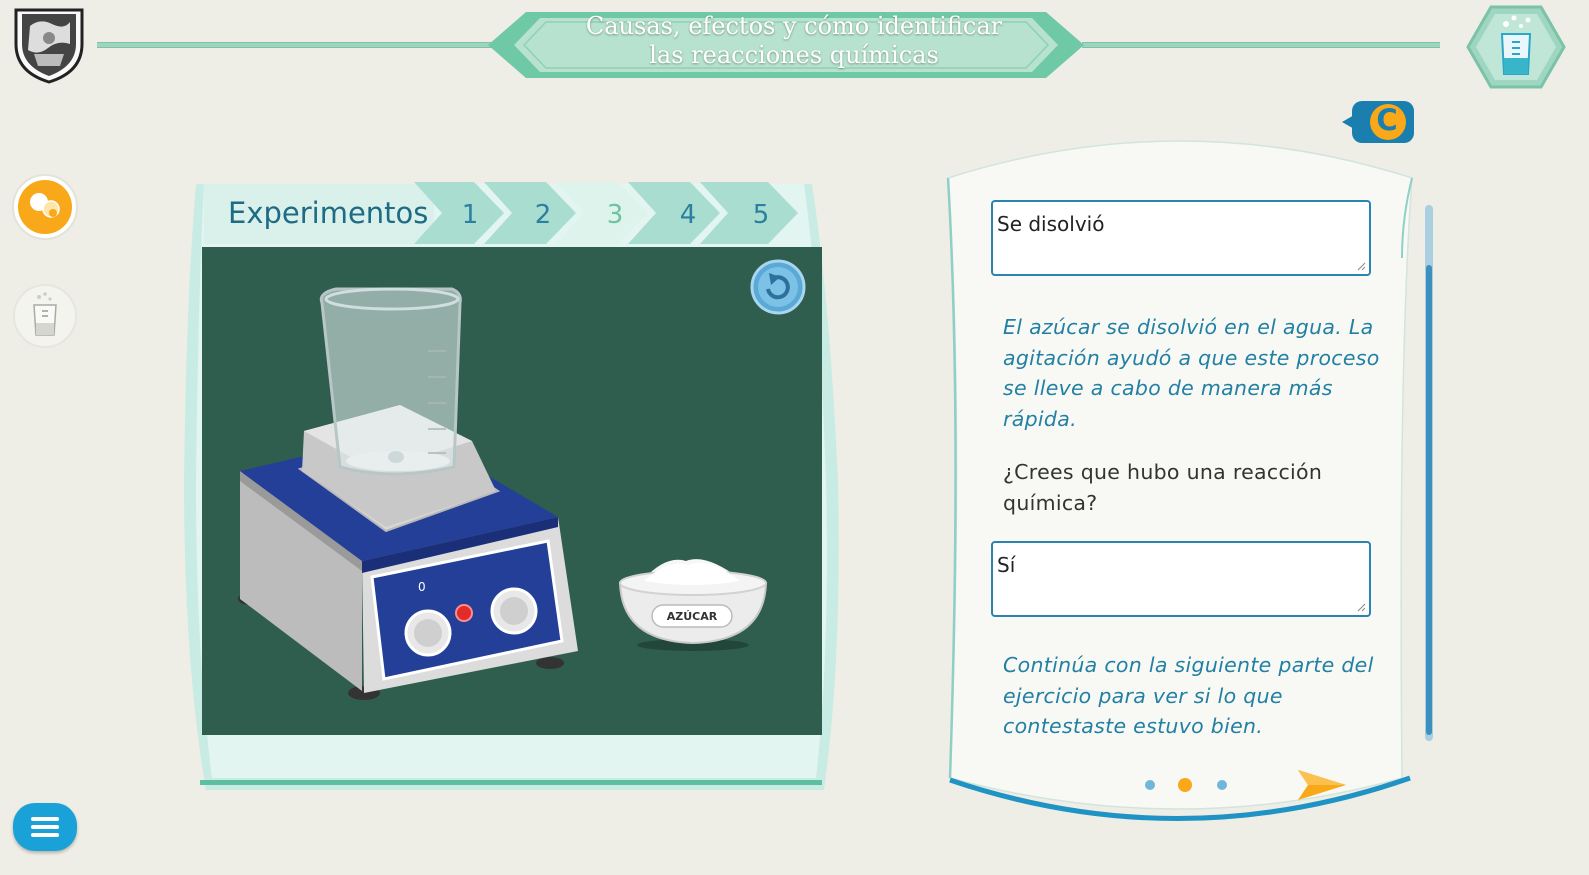 The height and width of the screenshot is (875, 1589). Describe the element at coordinates (615, 215) in the screenshot. I see `tab-3: 3` at that location.